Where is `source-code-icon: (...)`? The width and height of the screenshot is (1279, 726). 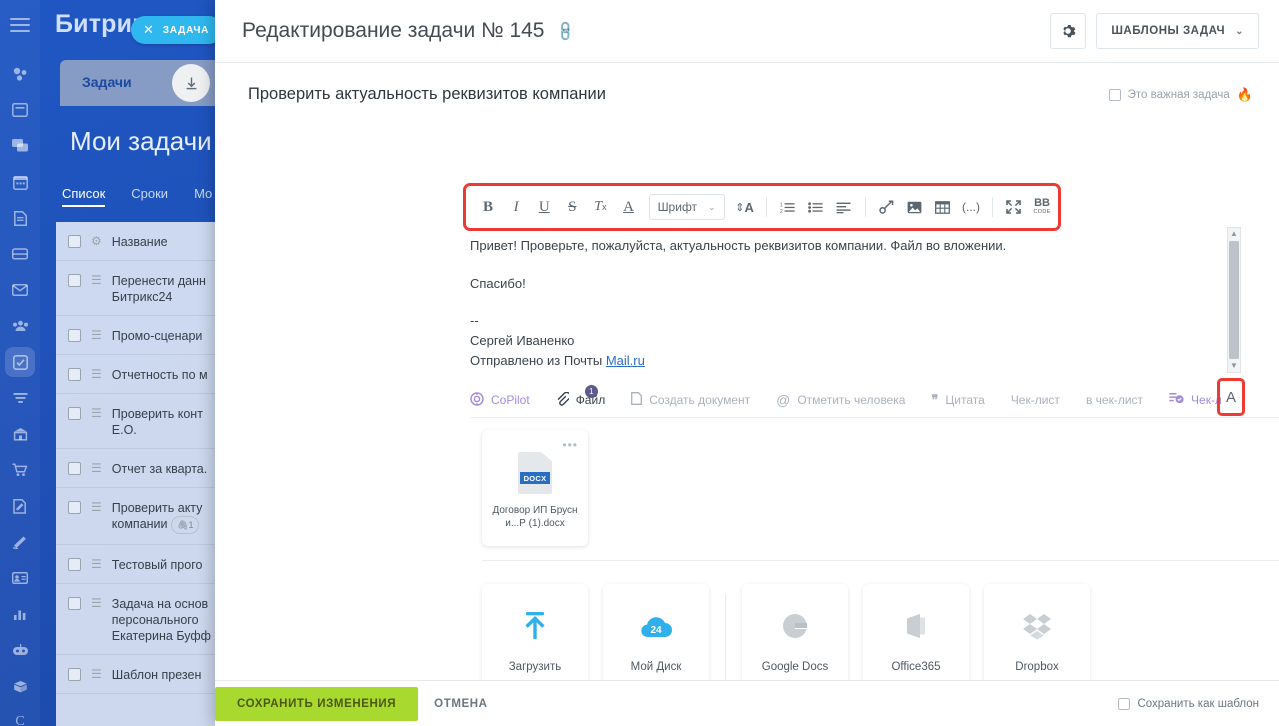
source-code-icon: (...) is located at coordinates (971, 207).